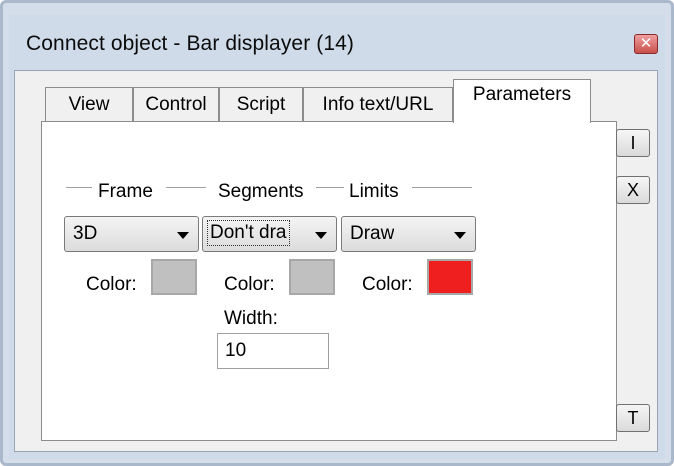 This screenshot has width=674, height=466. What do you see at coordinates (190, 43) in the screenshot?
I see `window-title: Connect object - Bar displayer (14)` at bounding box center [190, 43].